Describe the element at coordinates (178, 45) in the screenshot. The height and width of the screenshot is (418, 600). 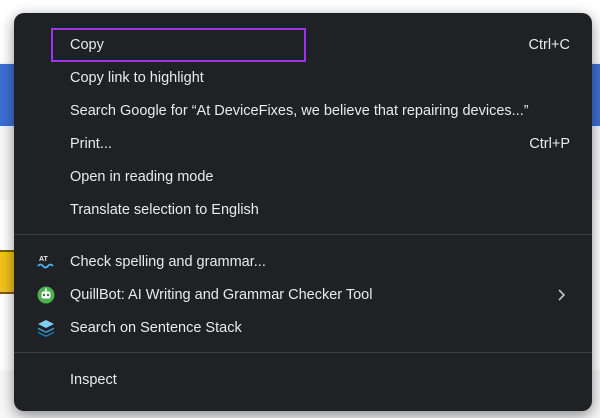
I see `copy-focus-outline` at that location.